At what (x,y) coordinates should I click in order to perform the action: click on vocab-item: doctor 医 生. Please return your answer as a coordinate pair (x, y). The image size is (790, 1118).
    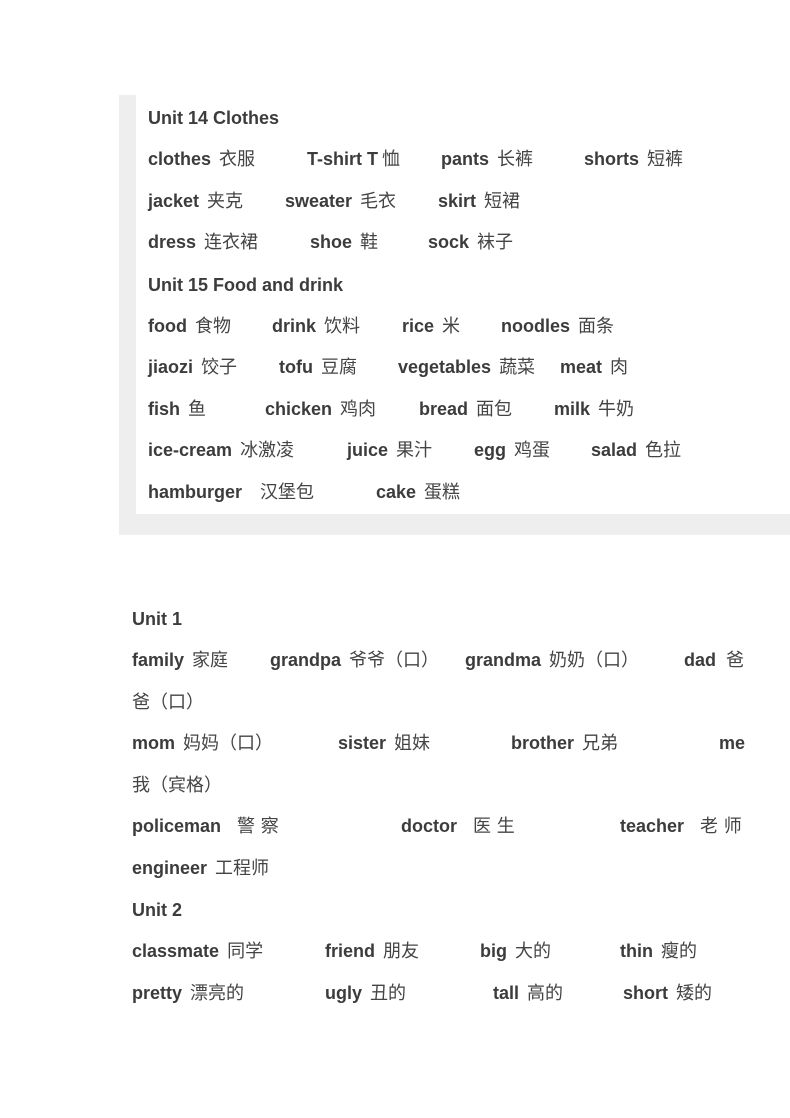
    Looking at the image, I should click on (458, 826).